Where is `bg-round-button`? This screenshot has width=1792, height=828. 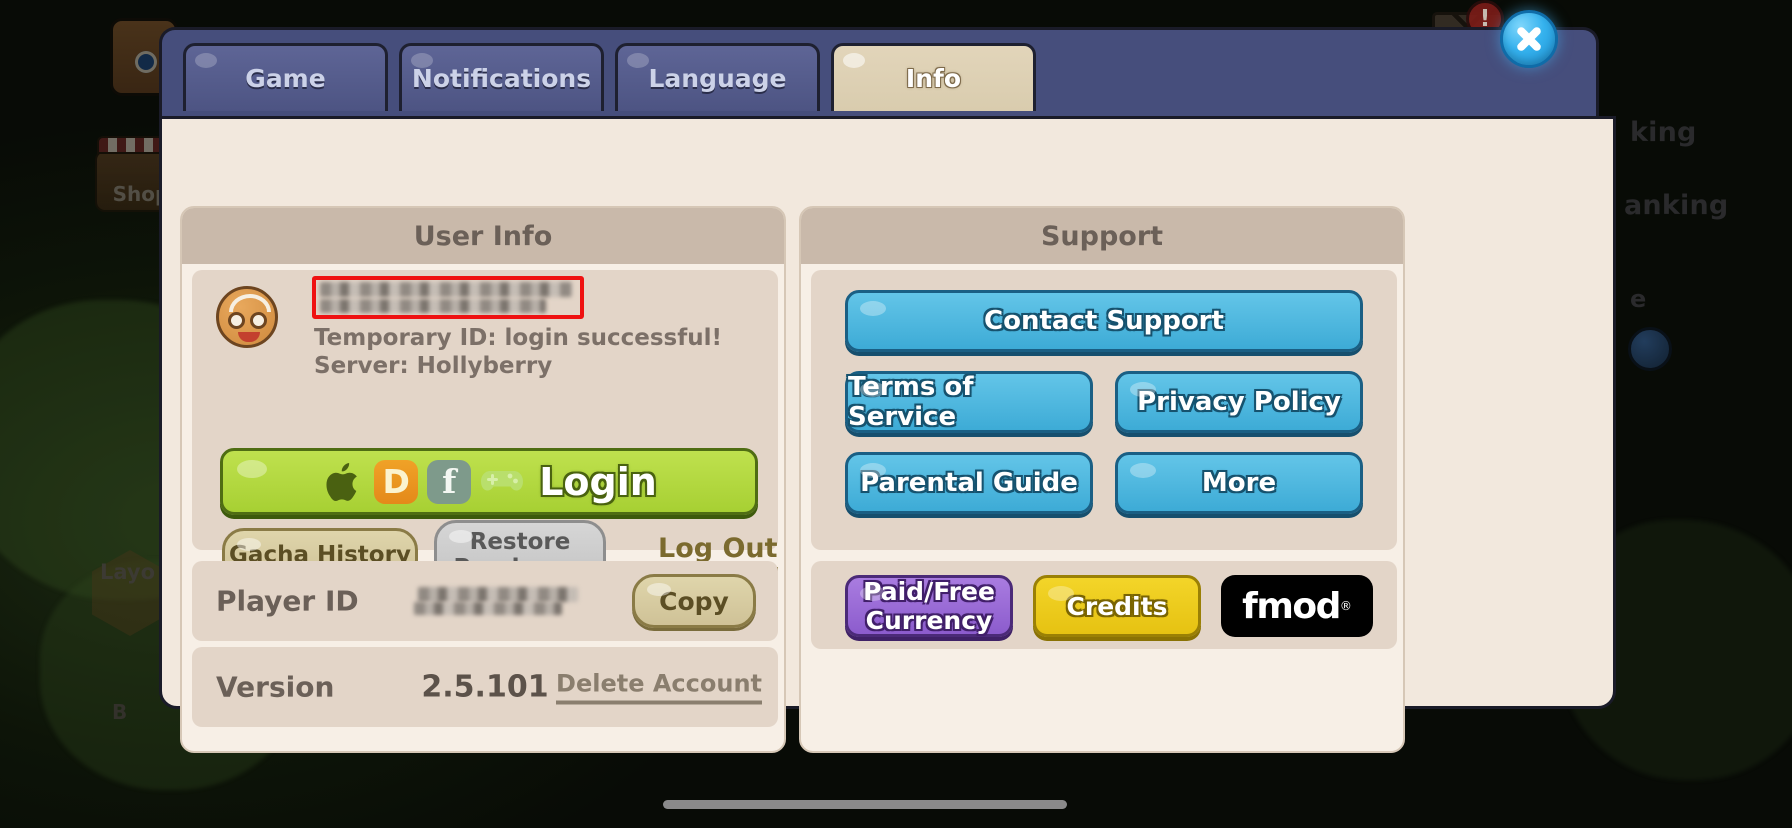 bg-round-button is located at coordinates (1650, 349).